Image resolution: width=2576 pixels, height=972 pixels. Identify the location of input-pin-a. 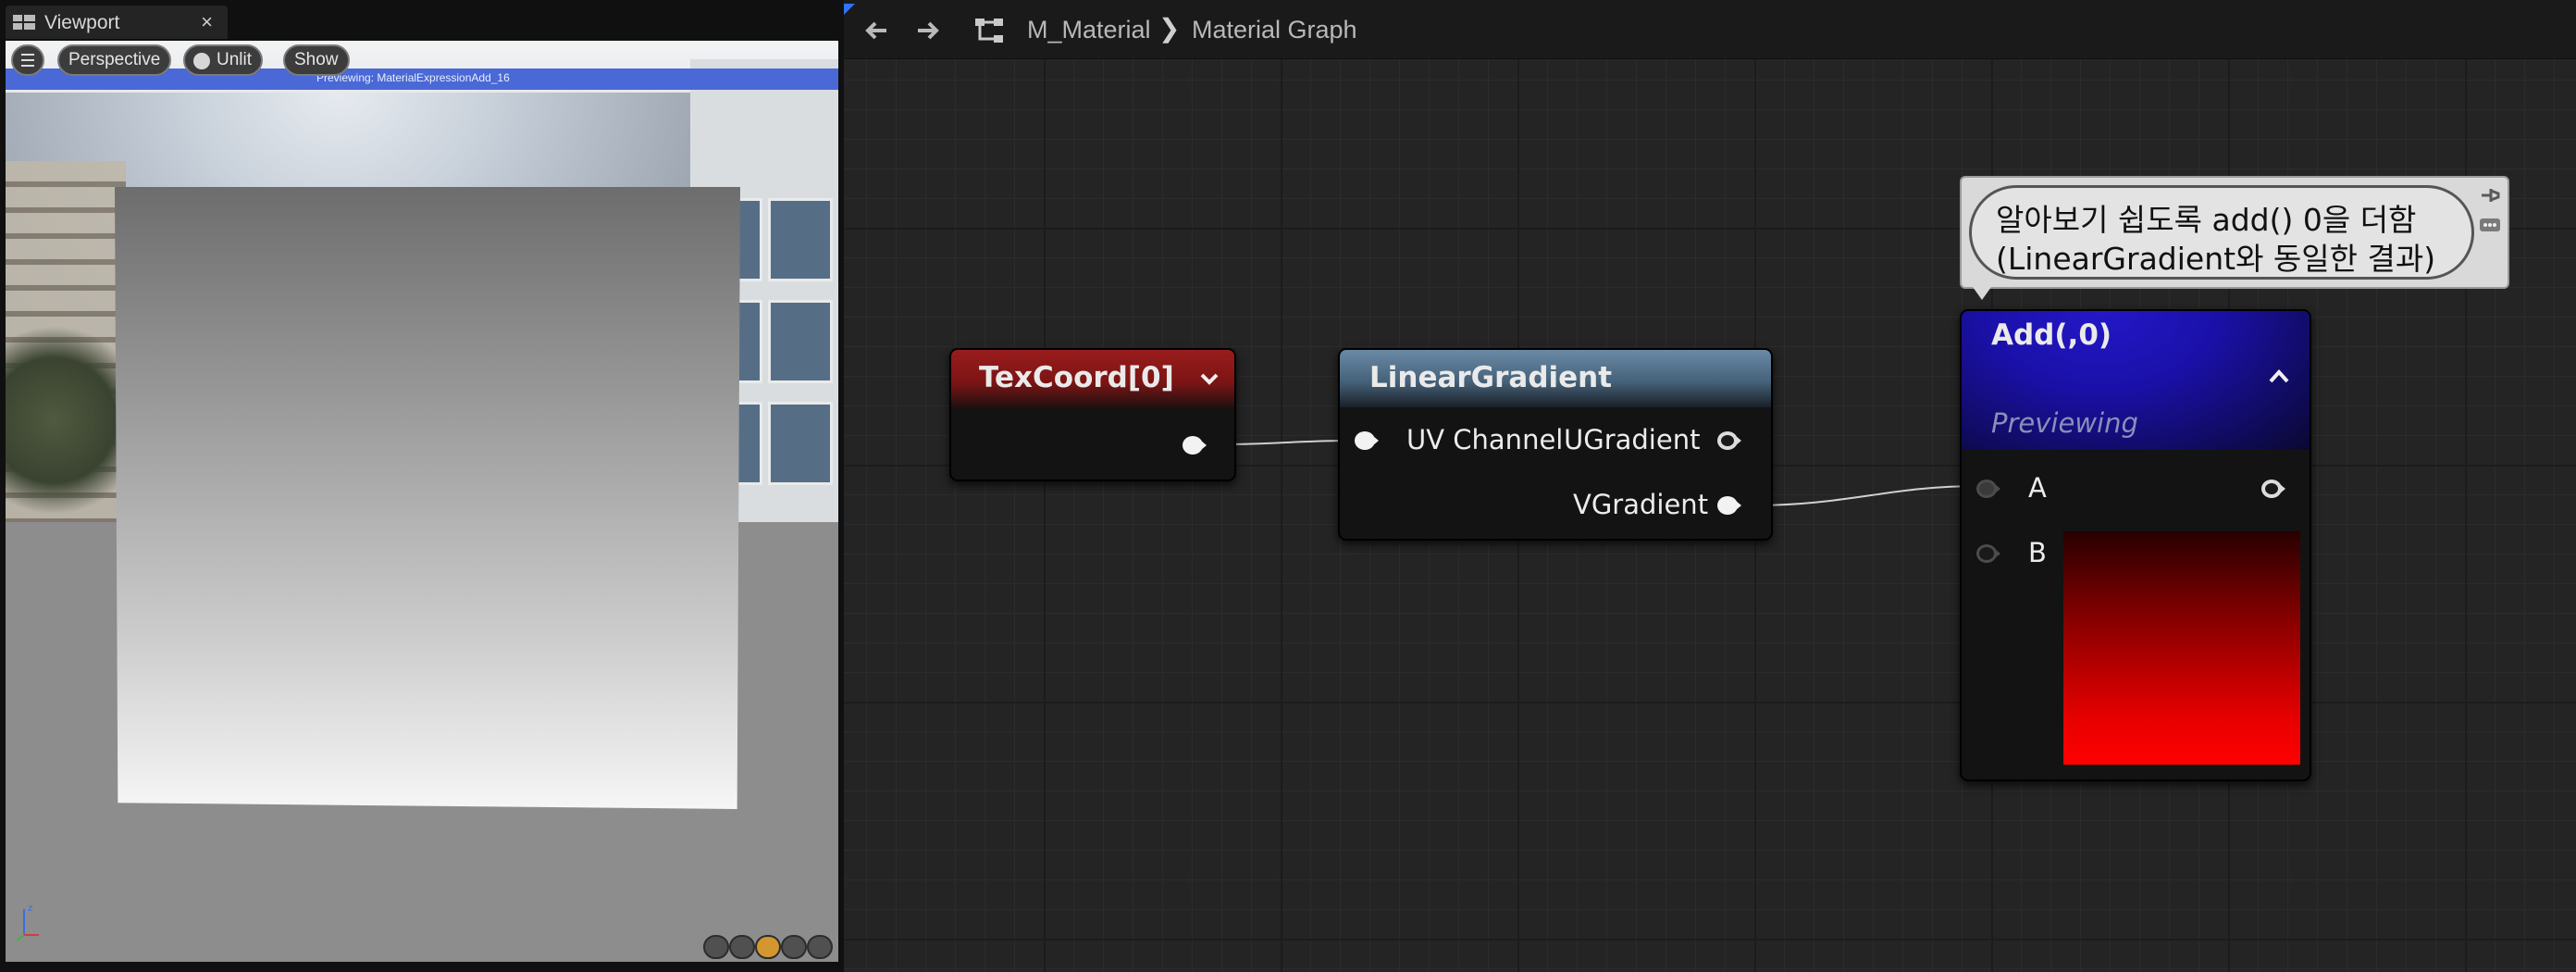
(1989, 489).